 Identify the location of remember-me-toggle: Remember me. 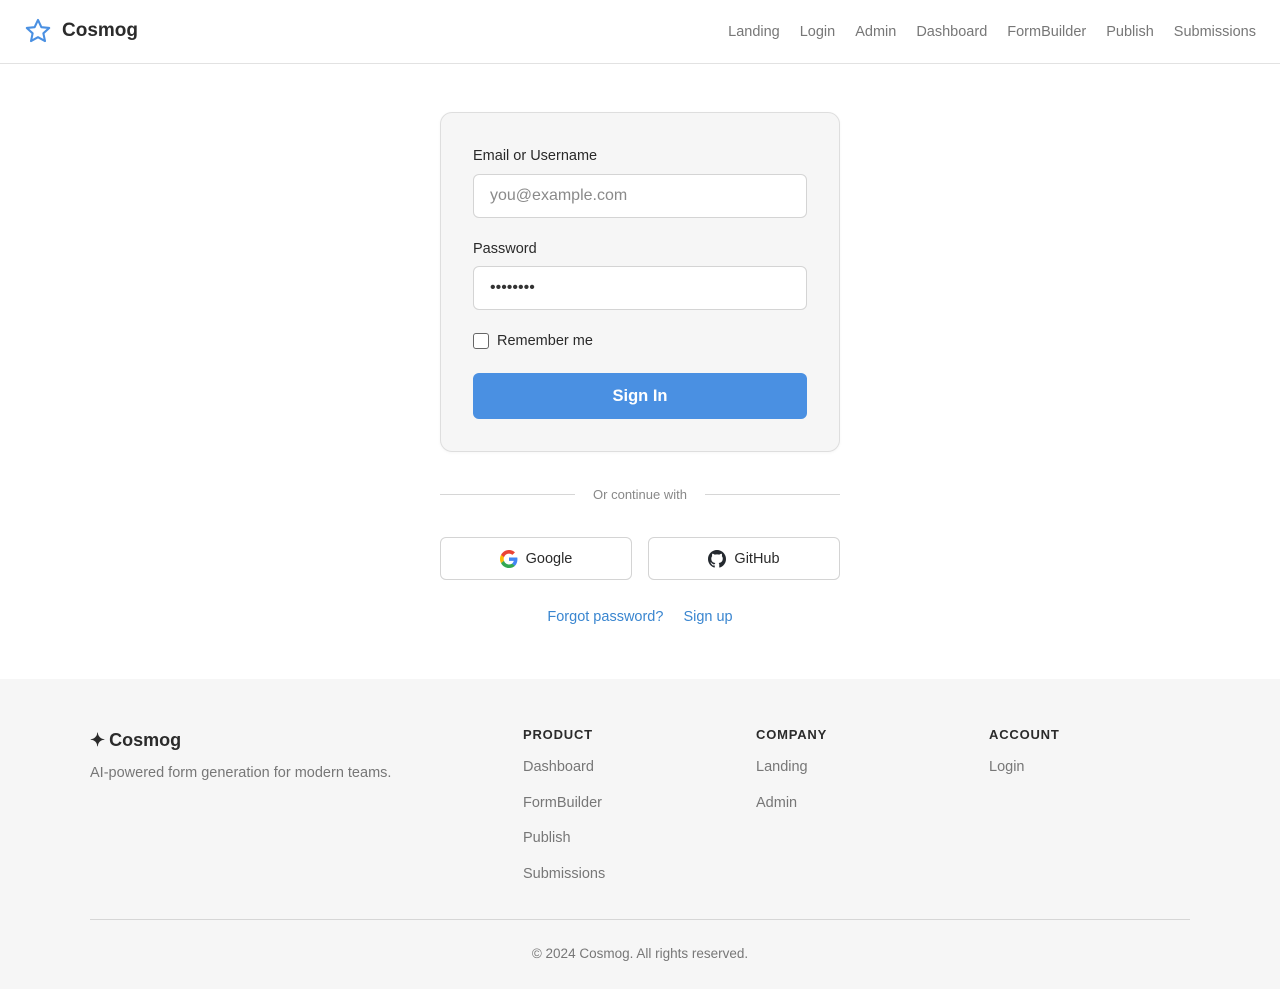
(533, 341).